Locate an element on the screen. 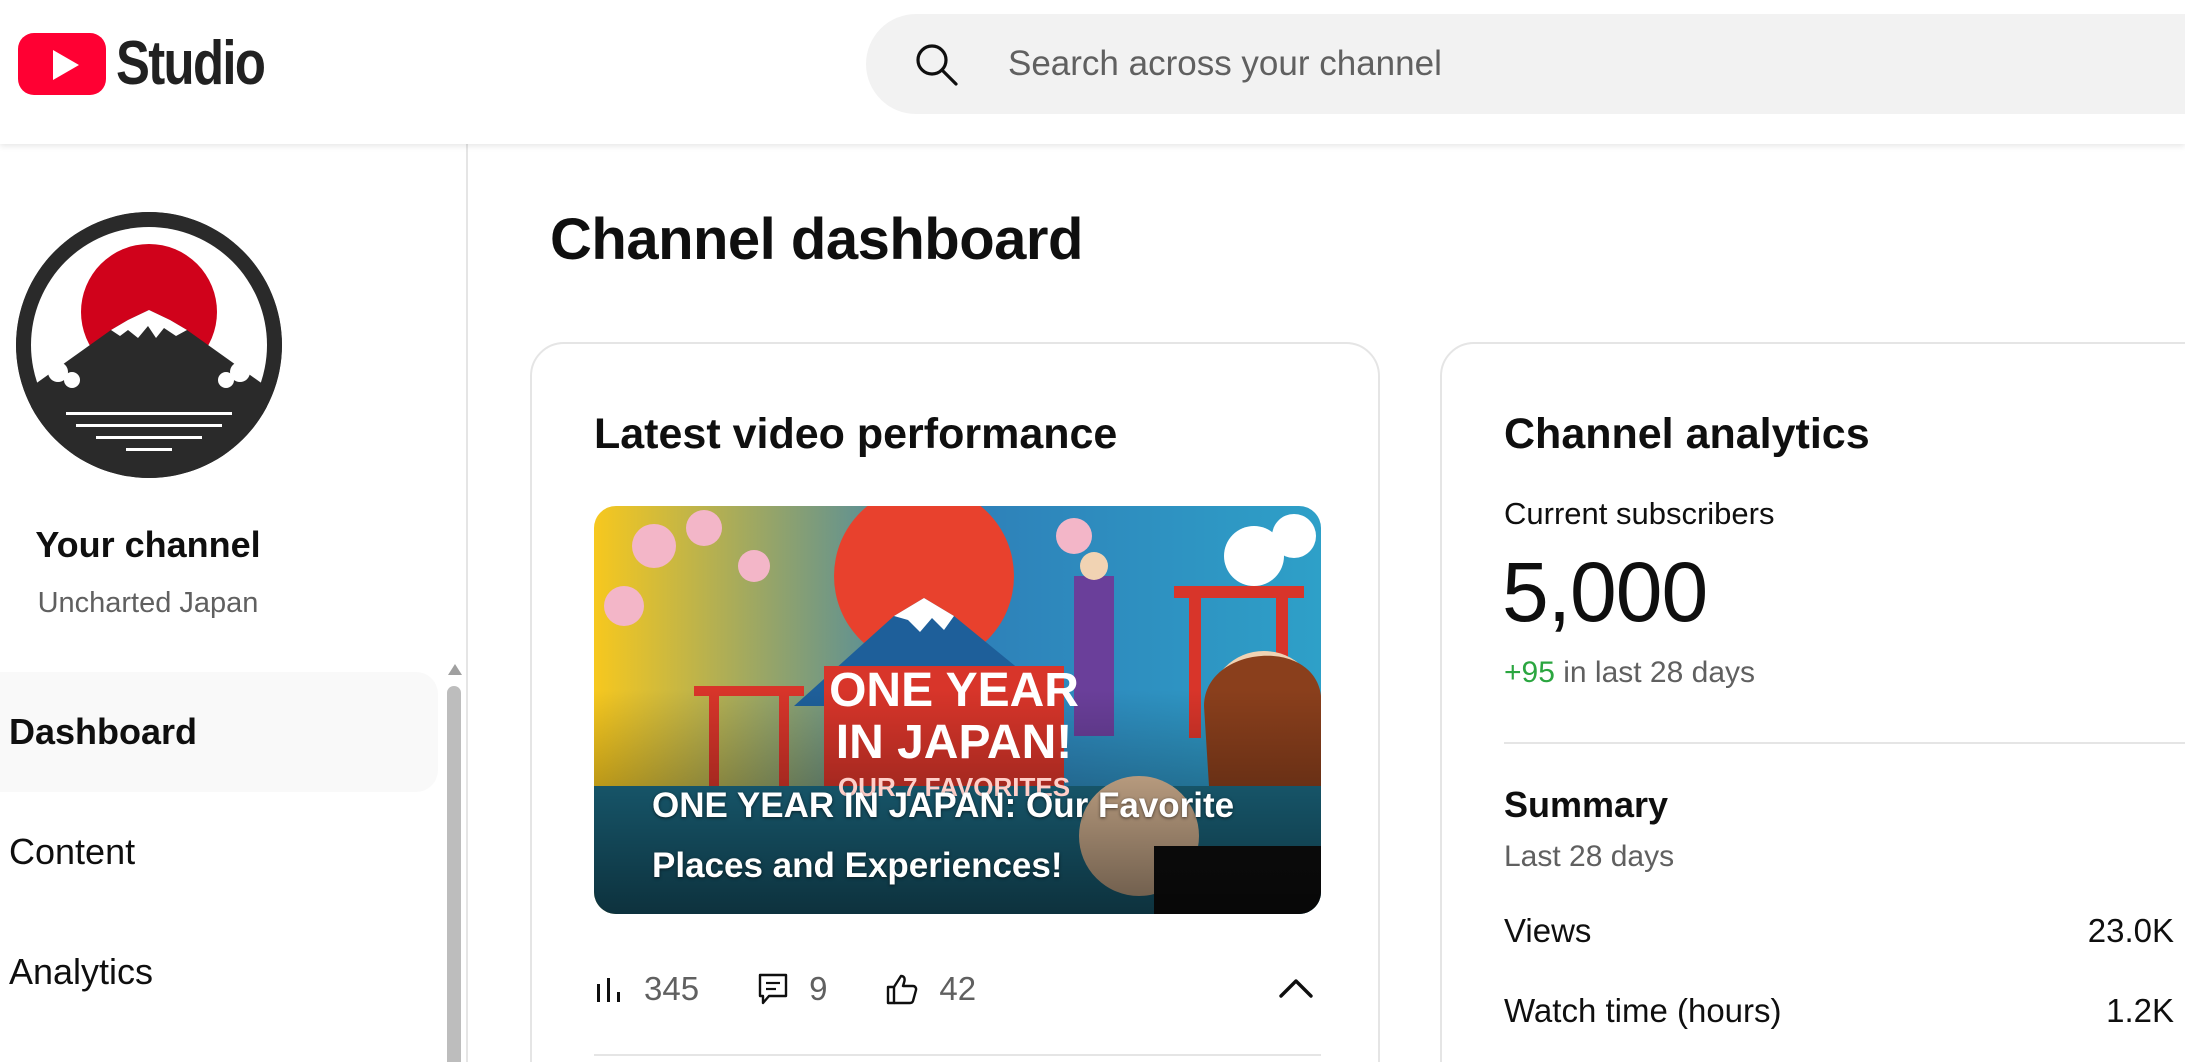 The width and height of the screenshot is (2185, 1062). metric-label: Watch time (hours) is located at coordinates (1643, 1010).